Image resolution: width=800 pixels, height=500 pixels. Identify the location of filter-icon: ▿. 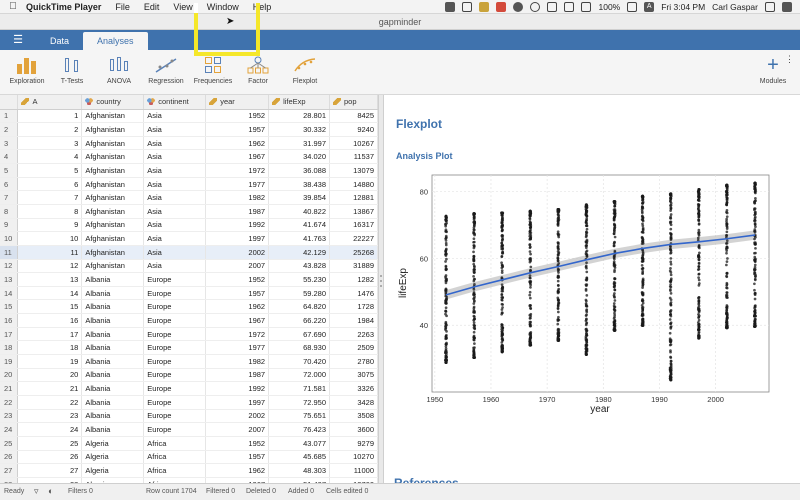
(36, 491).